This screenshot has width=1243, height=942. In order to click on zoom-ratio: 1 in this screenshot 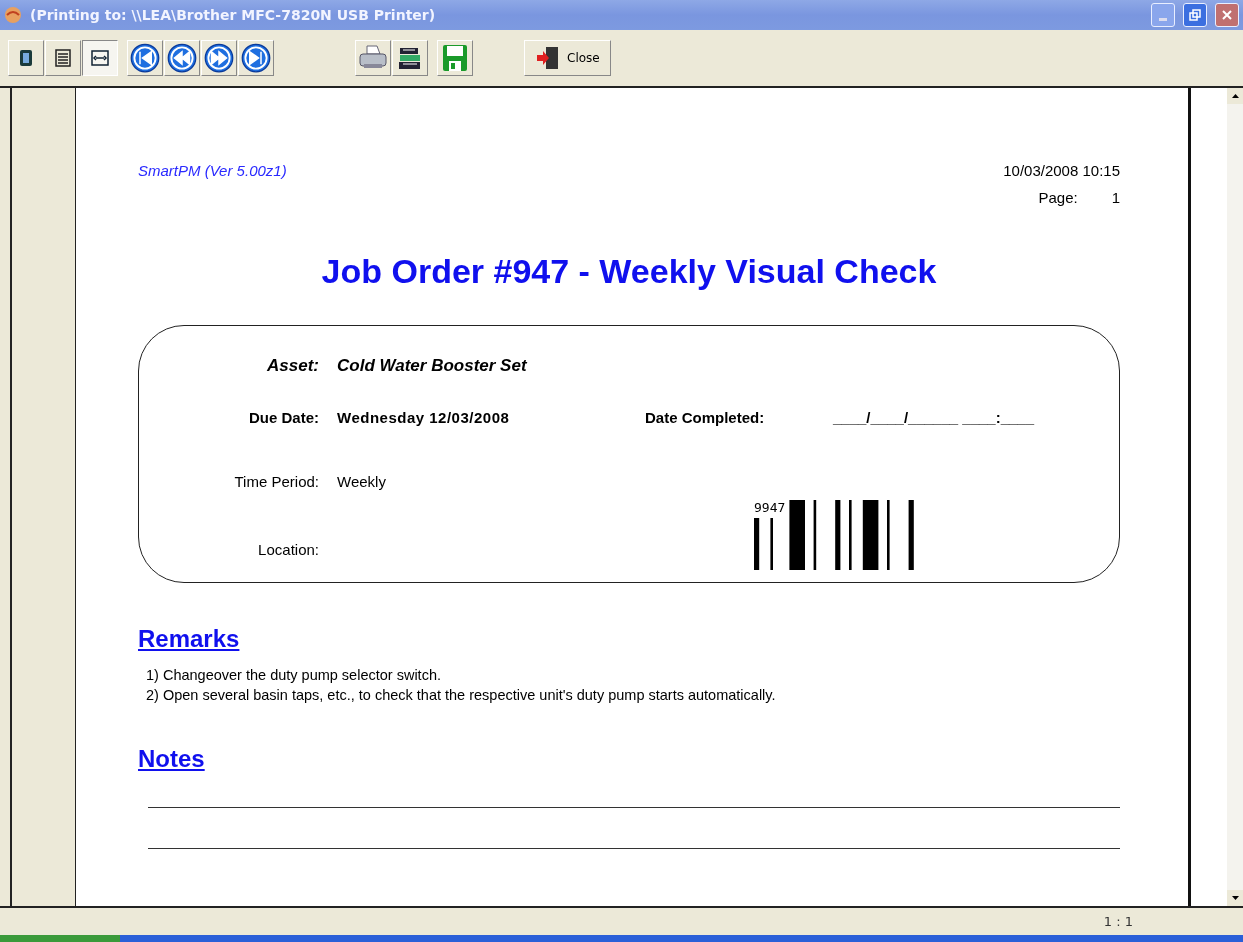, I will do `click(1118, 921)`.